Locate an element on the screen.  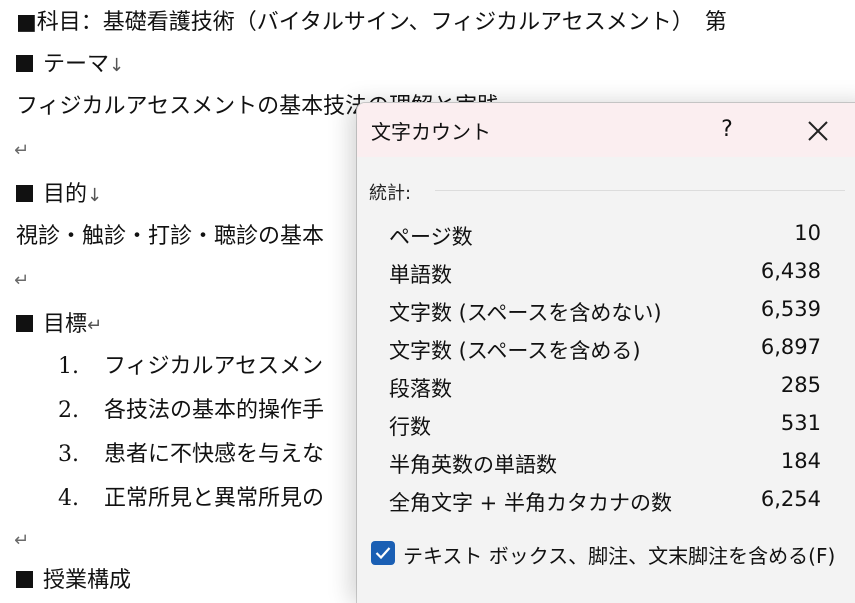
stats-label: 統計: is located at coordinates (390, 193).